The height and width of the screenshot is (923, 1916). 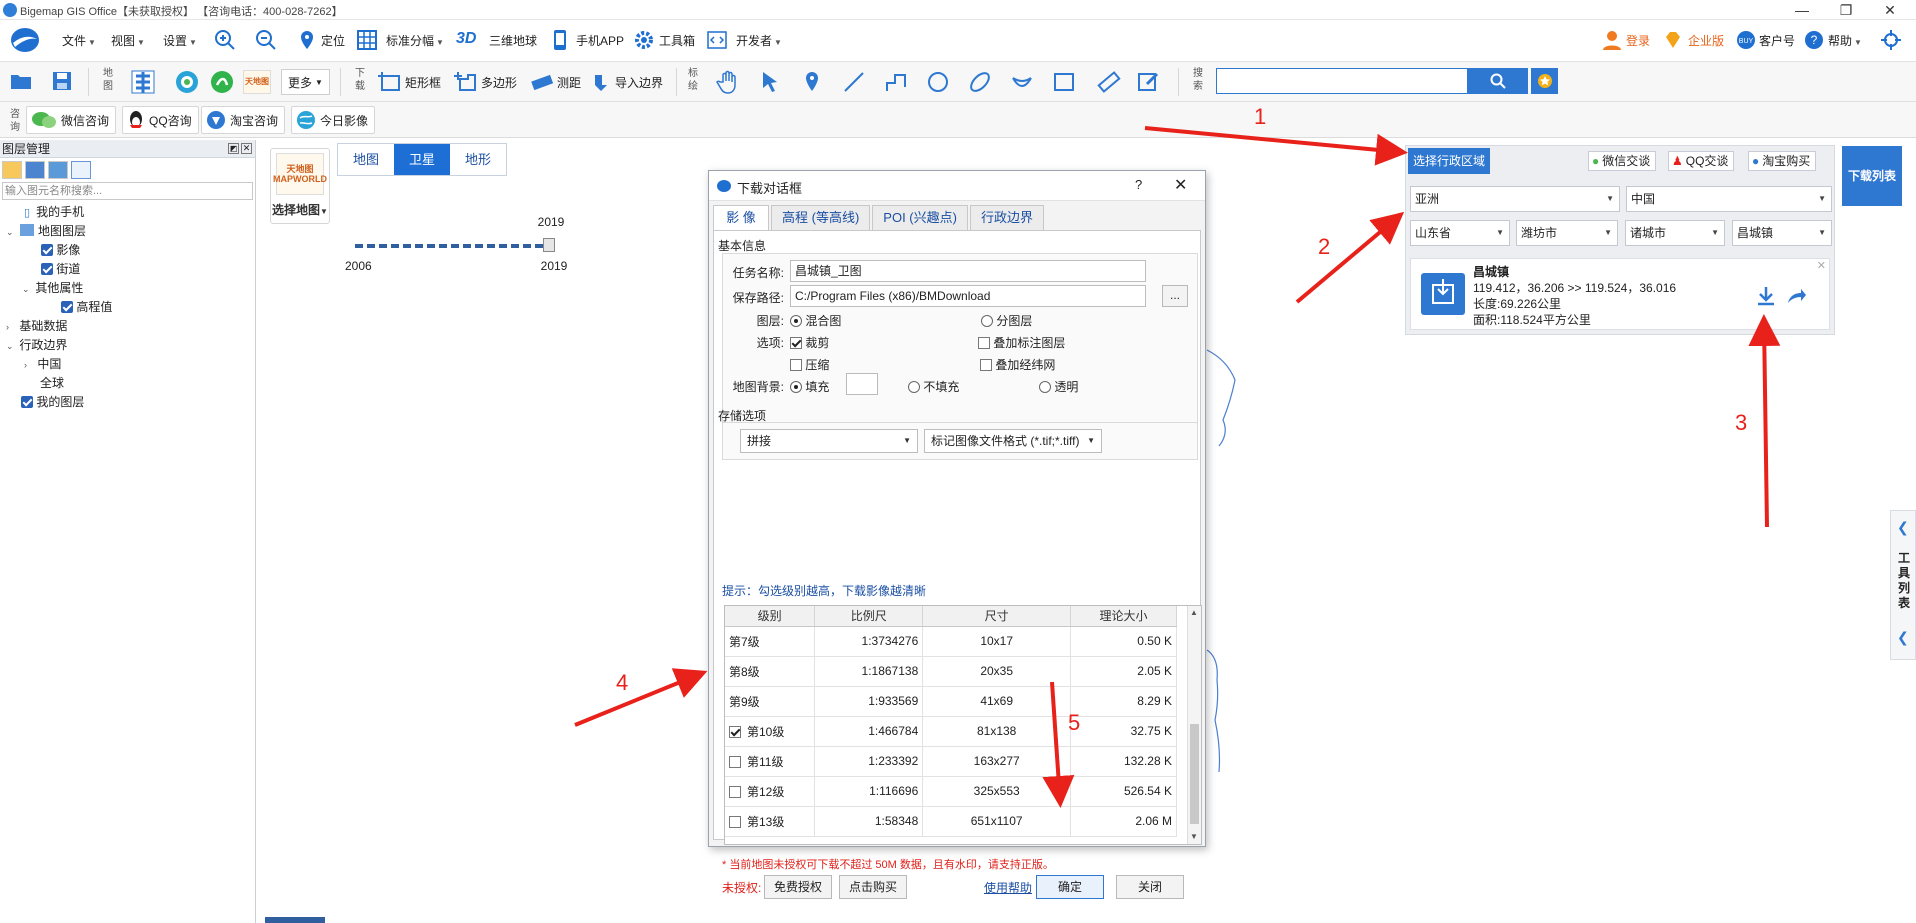 I want to click on select-map-button: 天地图 MAPWORLD 选择地图▼, so click(x=300, y=186).